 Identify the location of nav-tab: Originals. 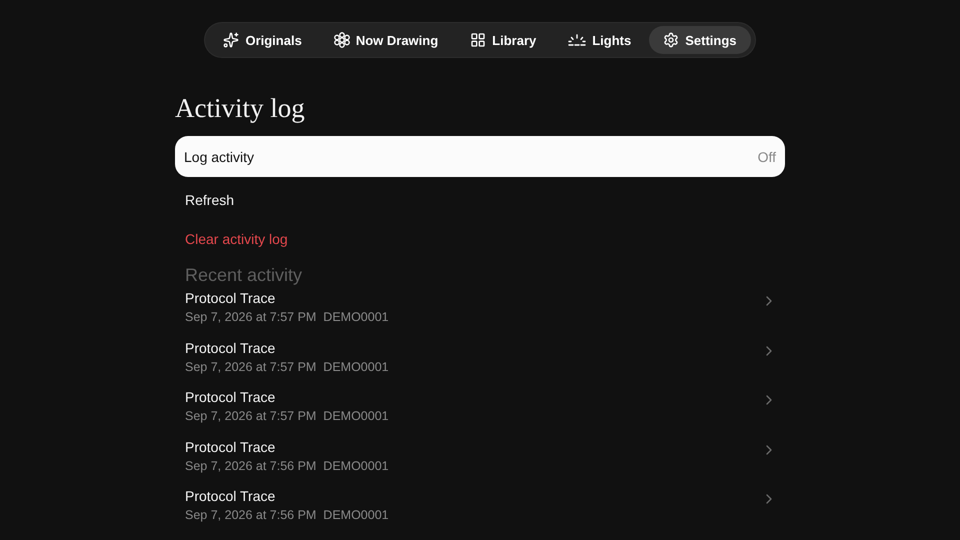
(262, 40).